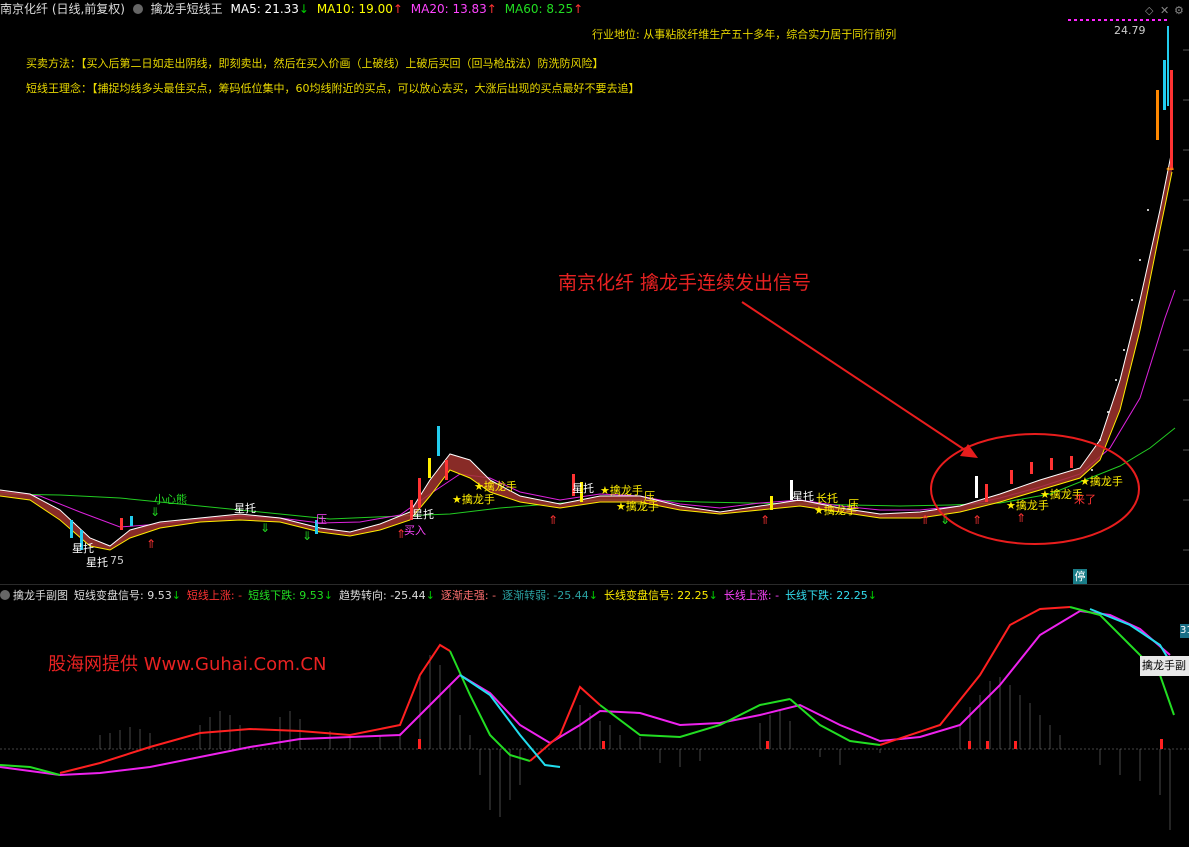 The image size is (1189, 847). What do you see at coordinates (415, 530) in the screenshot?
I see `signal-label: 买入` at bounding box center [415, 530].